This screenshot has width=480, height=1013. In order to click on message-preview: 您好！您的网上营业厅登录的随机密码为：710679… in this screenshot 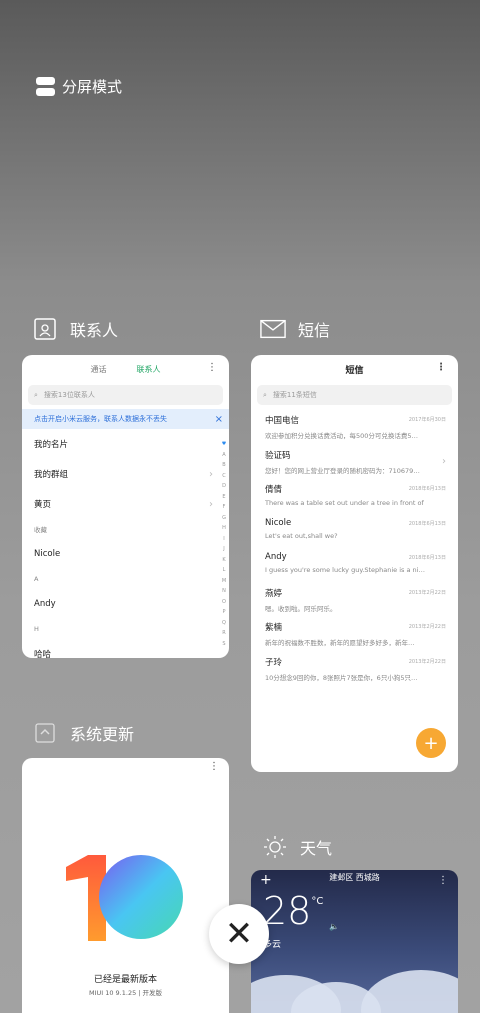, I will do `click(342, 470)`.